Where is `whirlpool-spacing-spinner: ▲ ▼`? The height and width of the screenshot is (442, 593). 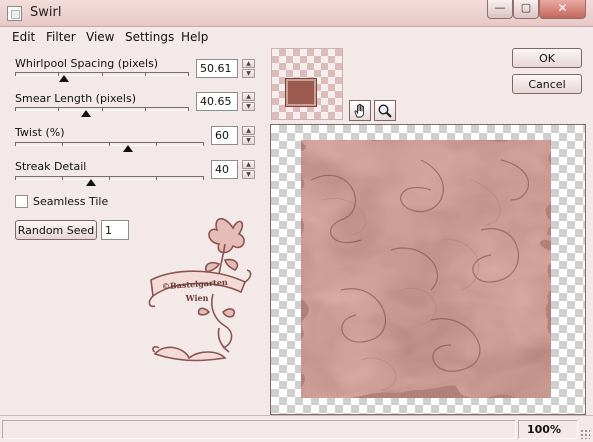 whirlpool-spacing-spinner: ▲ ▼ is located at coordinates (248, 68).